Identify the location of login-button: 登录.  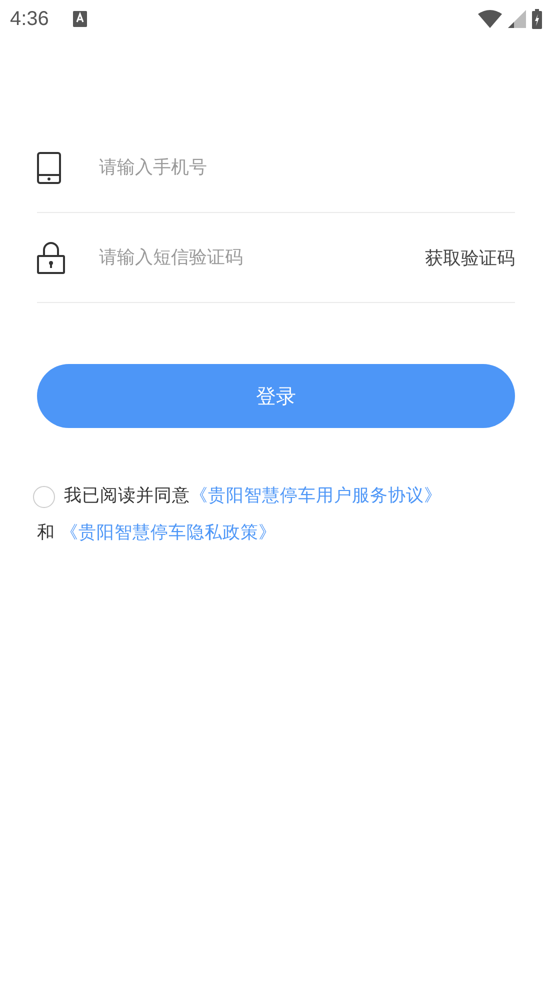
(276, 396).